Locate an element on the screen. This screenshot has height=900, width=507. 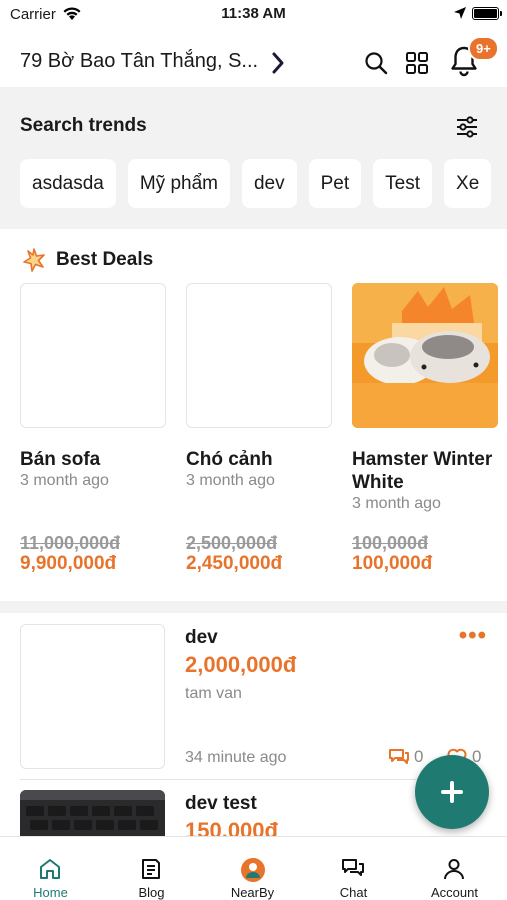
deal-old-price: 2,500,000đ is located at coordinates (232, 543).